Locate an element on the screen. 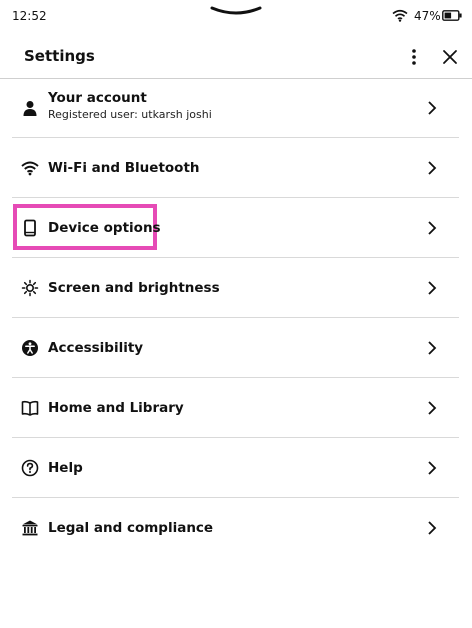  settings-item-label: Your account is located at coordinates (97, 98).